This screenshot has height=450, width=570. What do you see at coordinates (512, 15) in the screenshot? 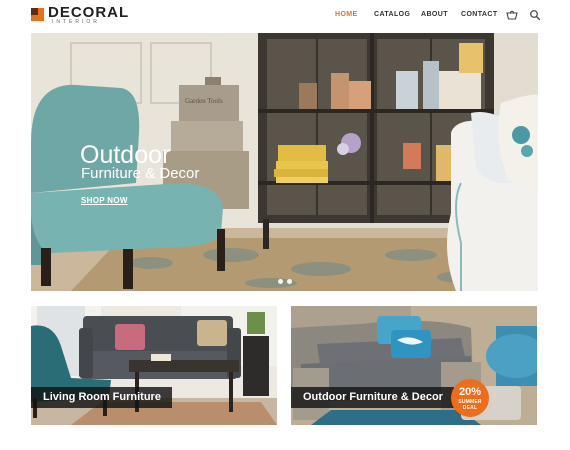
I see `cart-icon` at bounding box center [512, 15].